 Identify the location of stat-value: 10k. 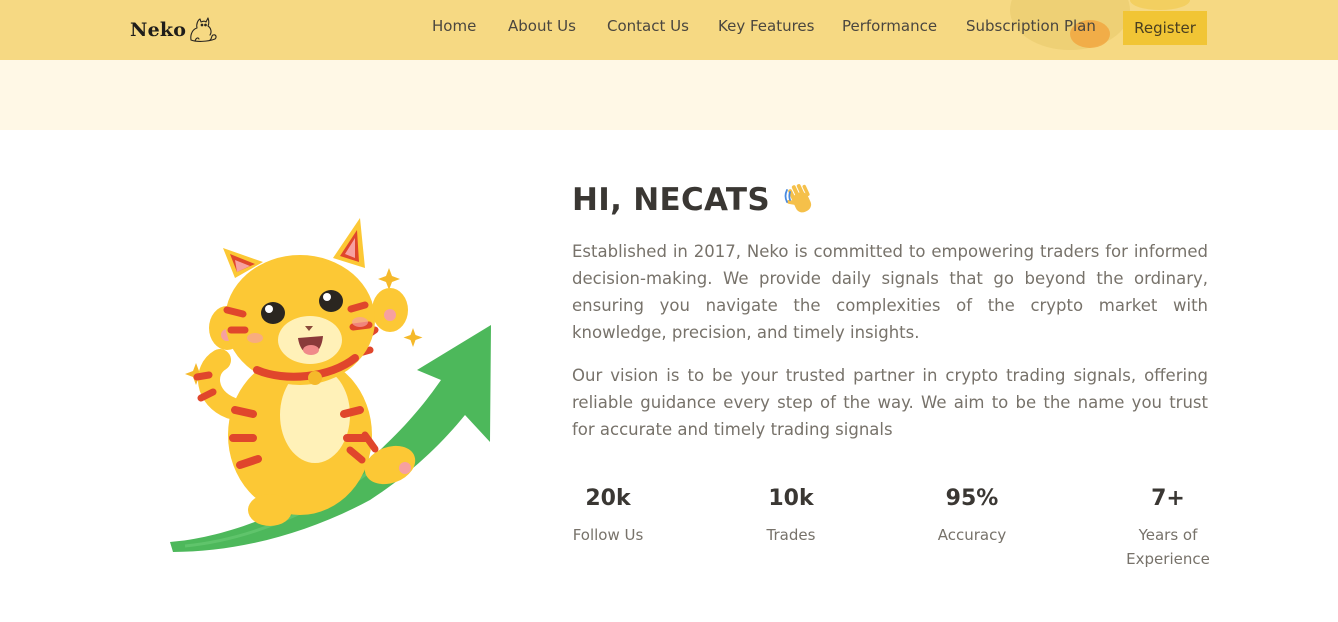
(791, 498).